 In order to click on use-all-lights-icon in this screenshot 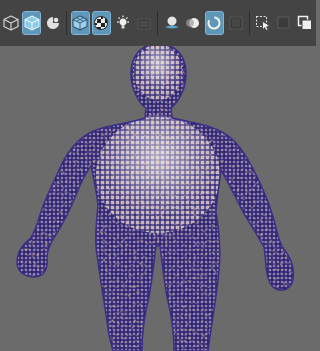, I will do `click(122, 23)`.